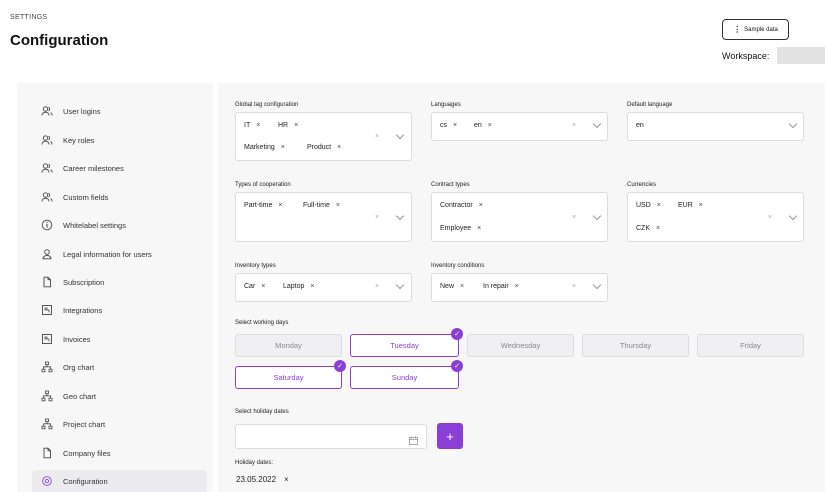 The image size is (825, 492). I want to click on sidebar-item-key-roles: Key roles, so click(119, 140).